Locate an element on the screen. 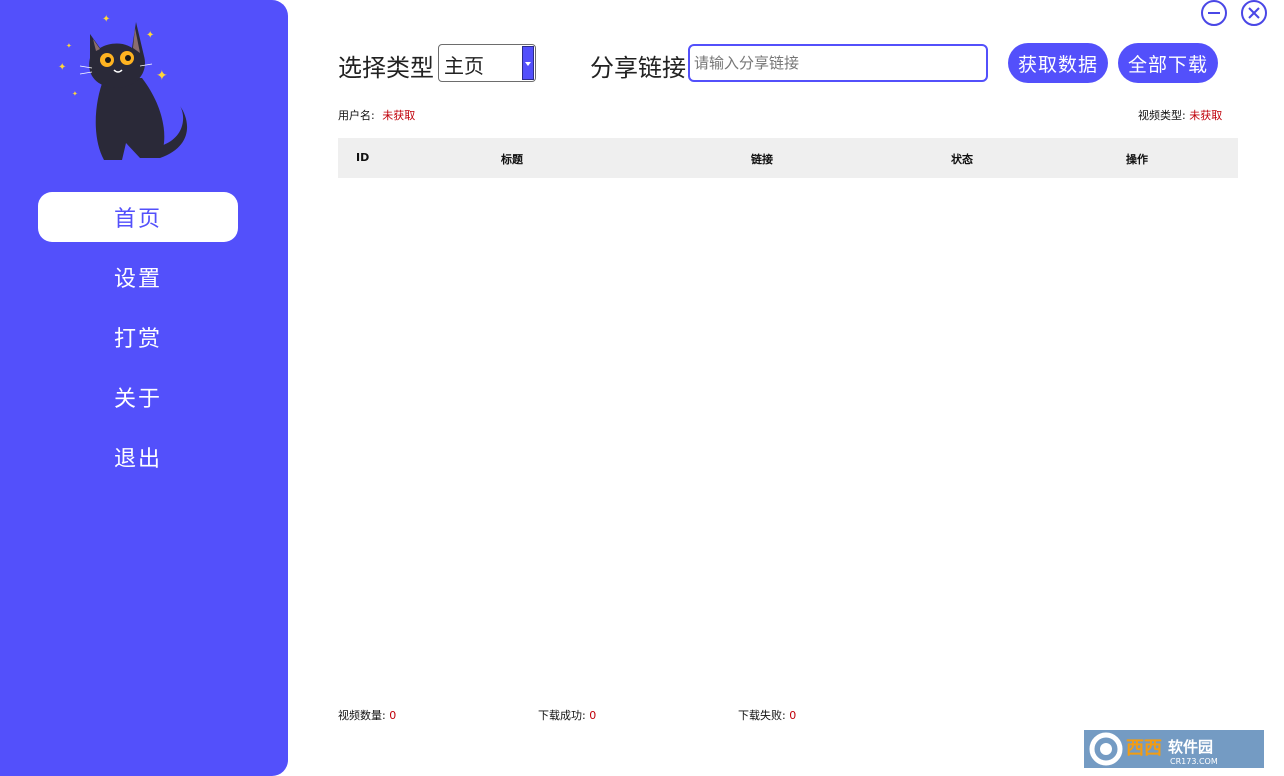 This screenshot has width=1284, height=776. video-type-info: 视频类型: 未获取 is located at coordinates (1180, 115).